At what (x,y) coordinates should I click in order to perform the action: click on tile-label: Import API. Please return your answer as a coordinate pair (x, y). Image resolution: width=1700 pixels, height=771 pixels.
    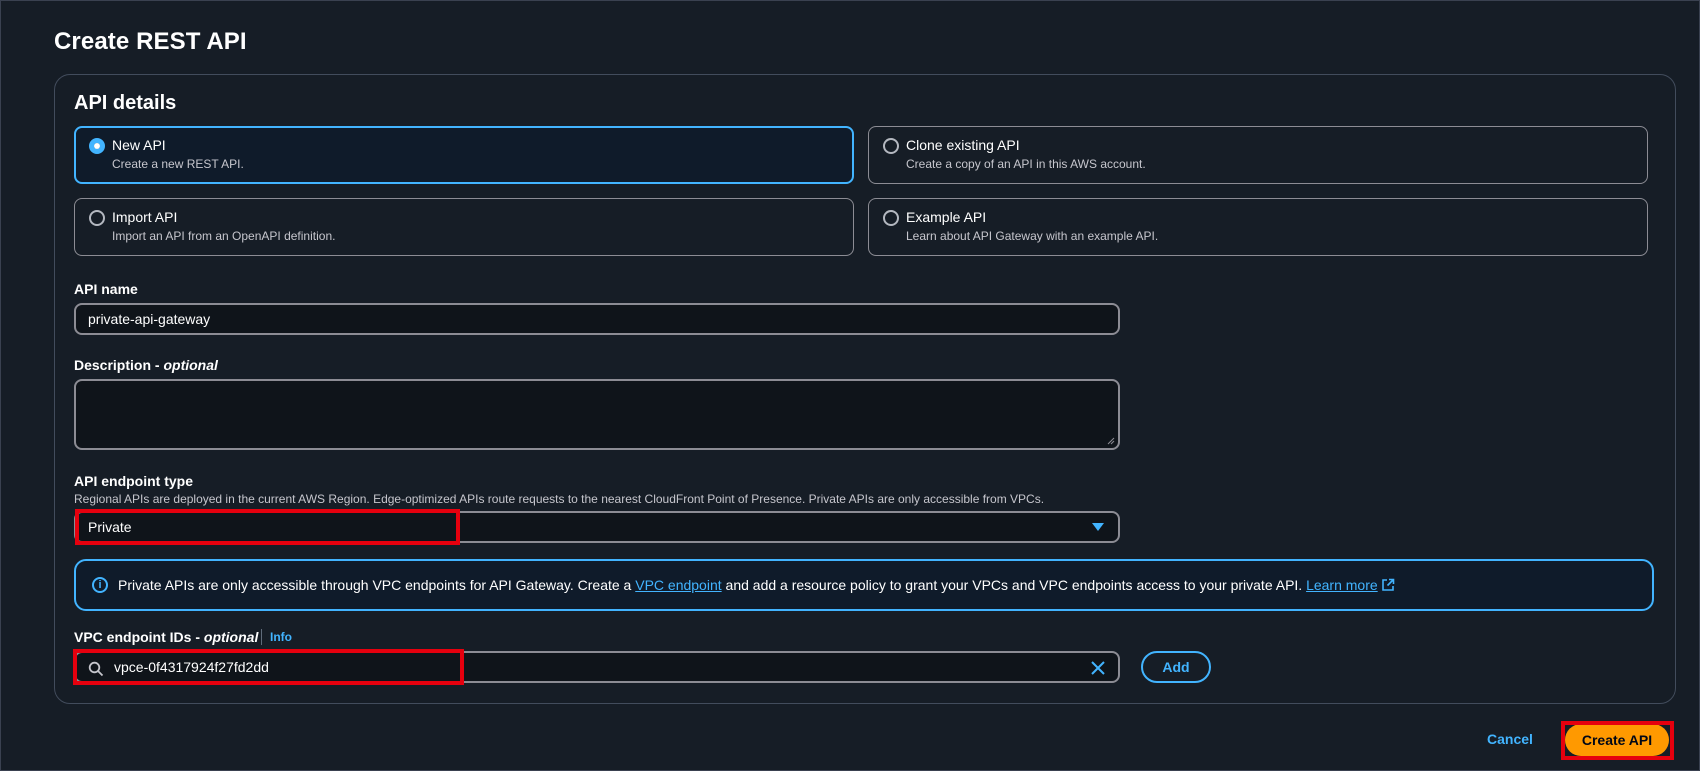
    Looking at the image, I should click on (145, 217).